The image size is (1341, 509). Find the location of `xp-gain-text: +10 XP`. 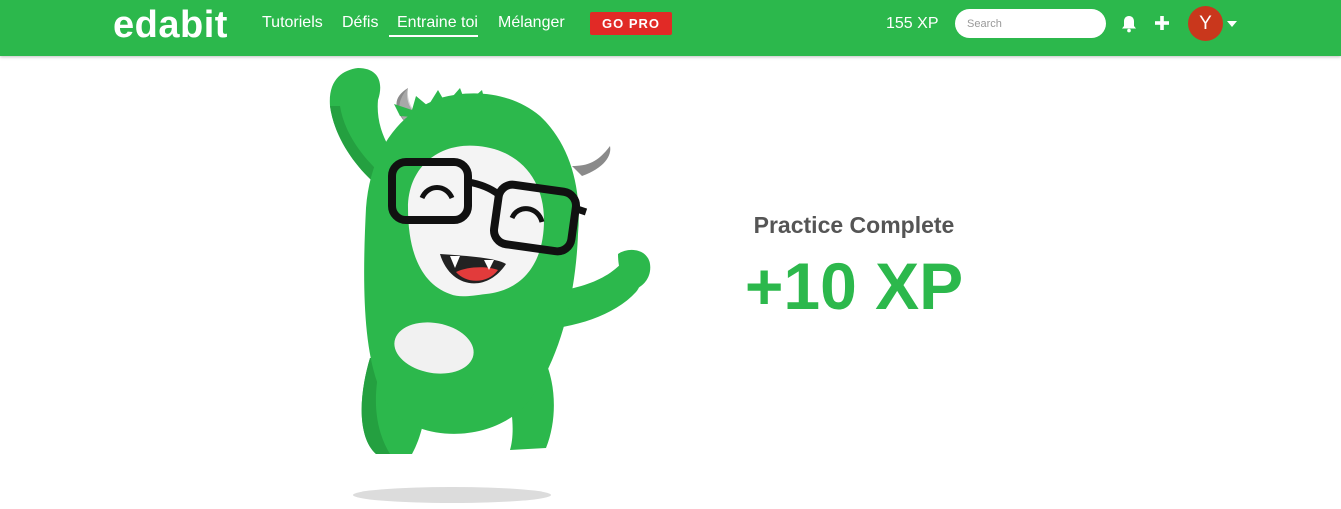

xp-gain-text: +10 XP is located at coordinates (854, 286).